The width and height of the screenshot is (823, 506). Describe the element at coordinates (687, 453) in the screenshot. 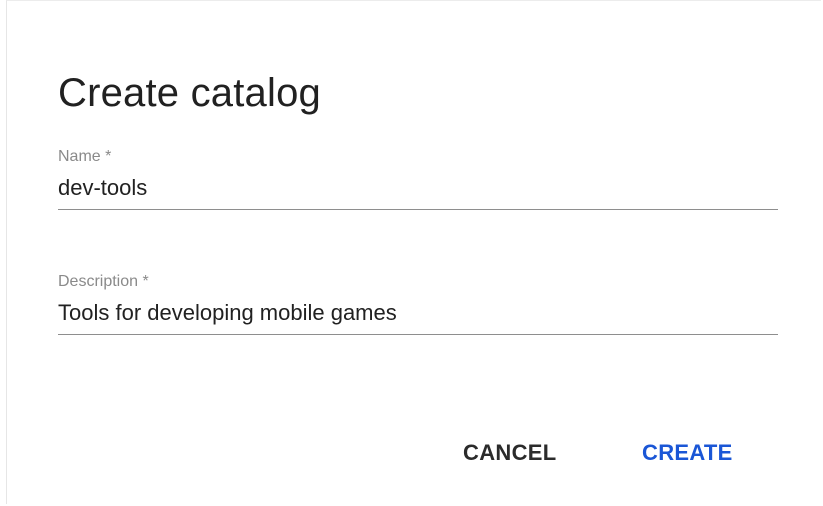

I see `create-button: CREATE` at that location.